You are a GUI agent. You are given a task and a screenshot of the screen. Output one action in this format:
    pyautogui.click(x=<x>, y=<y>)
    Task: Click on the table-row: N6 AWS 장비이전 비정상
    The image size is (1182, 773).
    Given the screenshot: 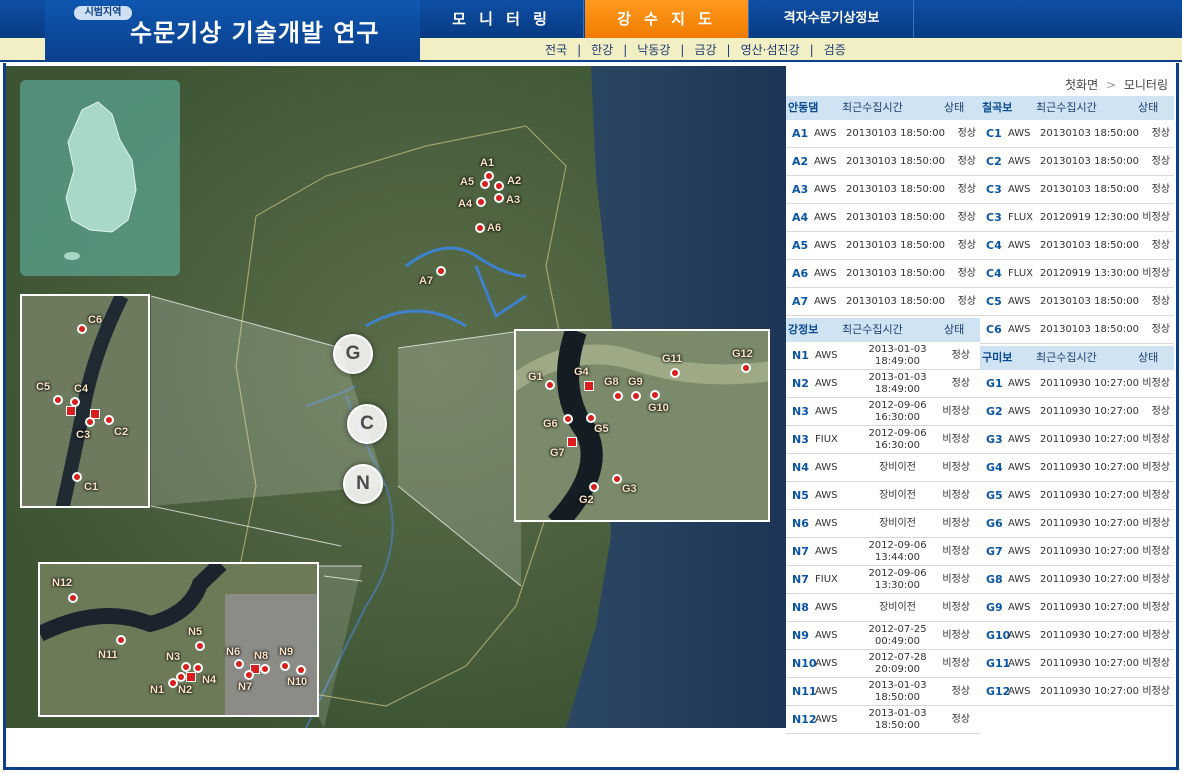 What is the action you would take?
    pyautogui.click(x=883, y=524)
    